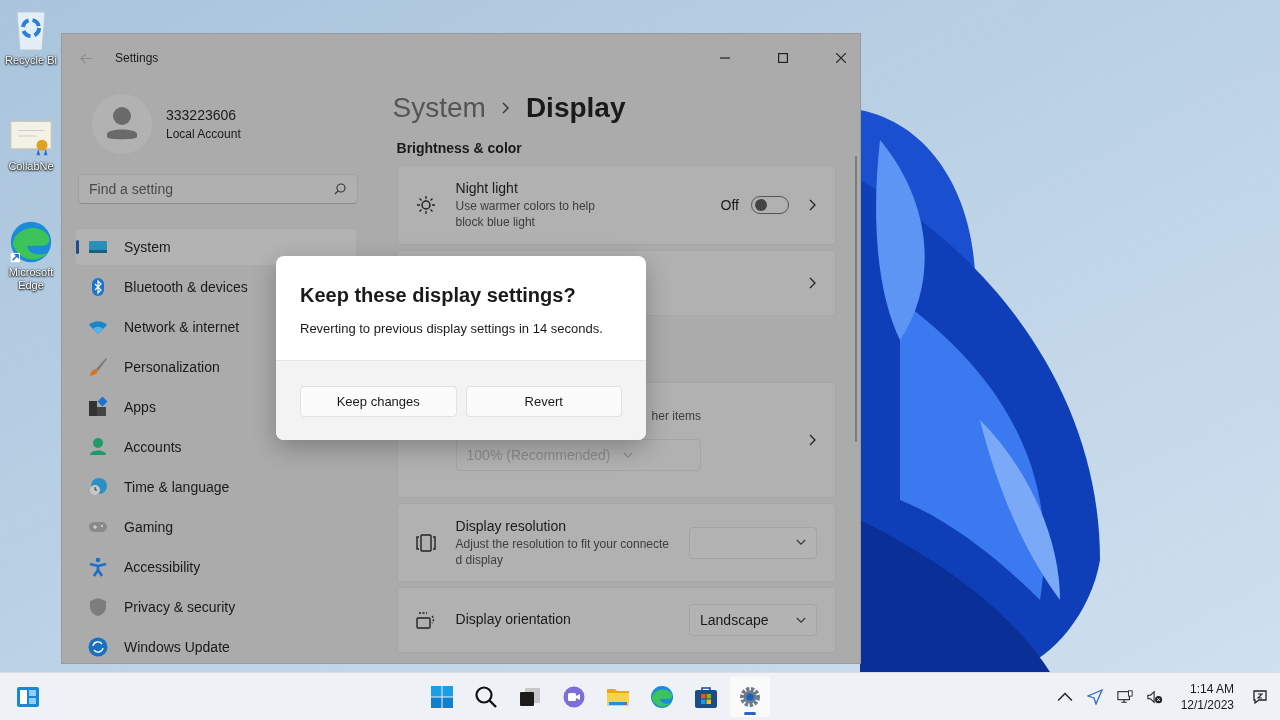  Describe the element at coordinates (459, 148) in the screenshot. I see `section-heading: Brightness & color` at that location.